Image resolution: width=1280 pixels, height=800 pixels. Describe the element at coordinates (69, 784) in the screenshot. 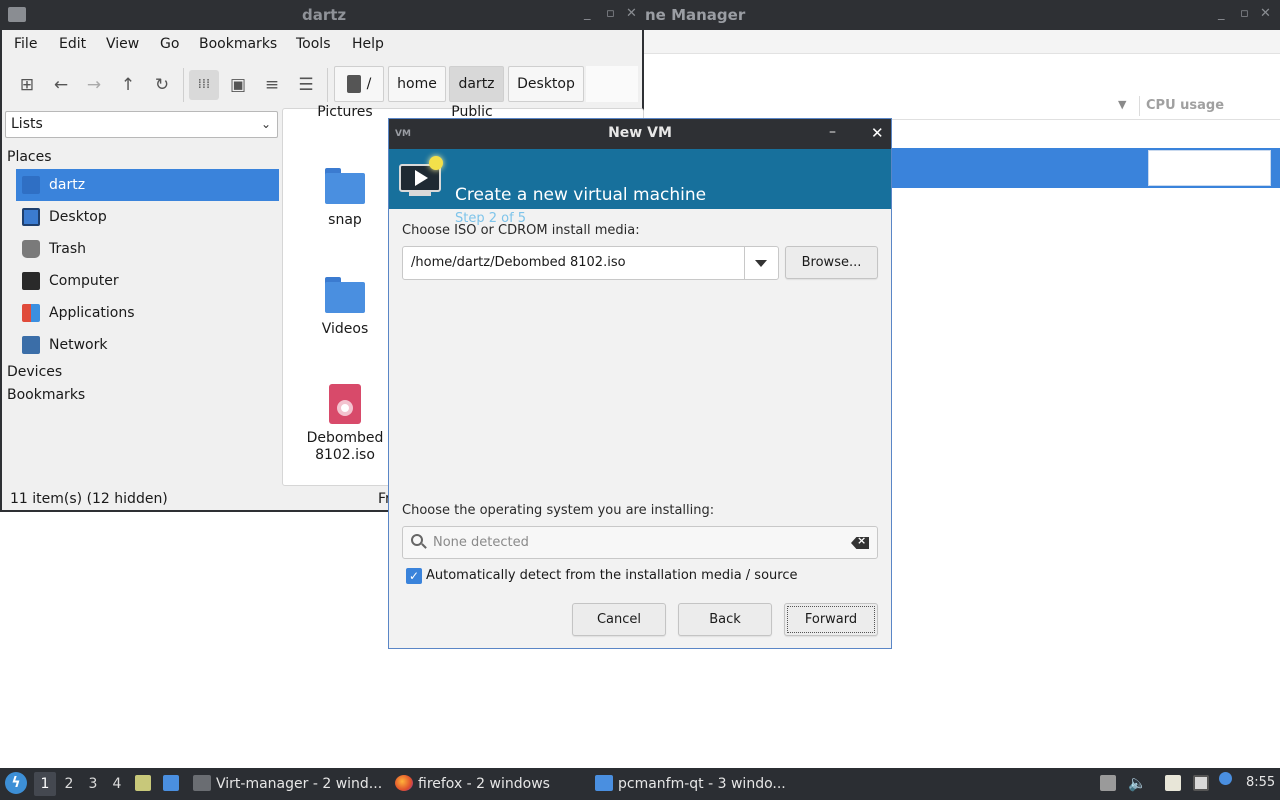

I see `workspace-2: 2` at that location.